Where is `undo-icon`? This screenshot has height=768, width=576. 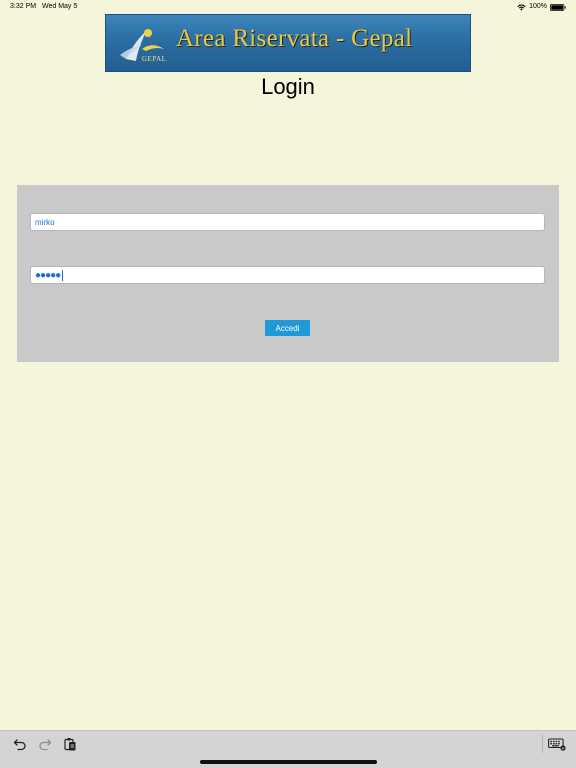 undo-icon is located at coordinates (20, 744).